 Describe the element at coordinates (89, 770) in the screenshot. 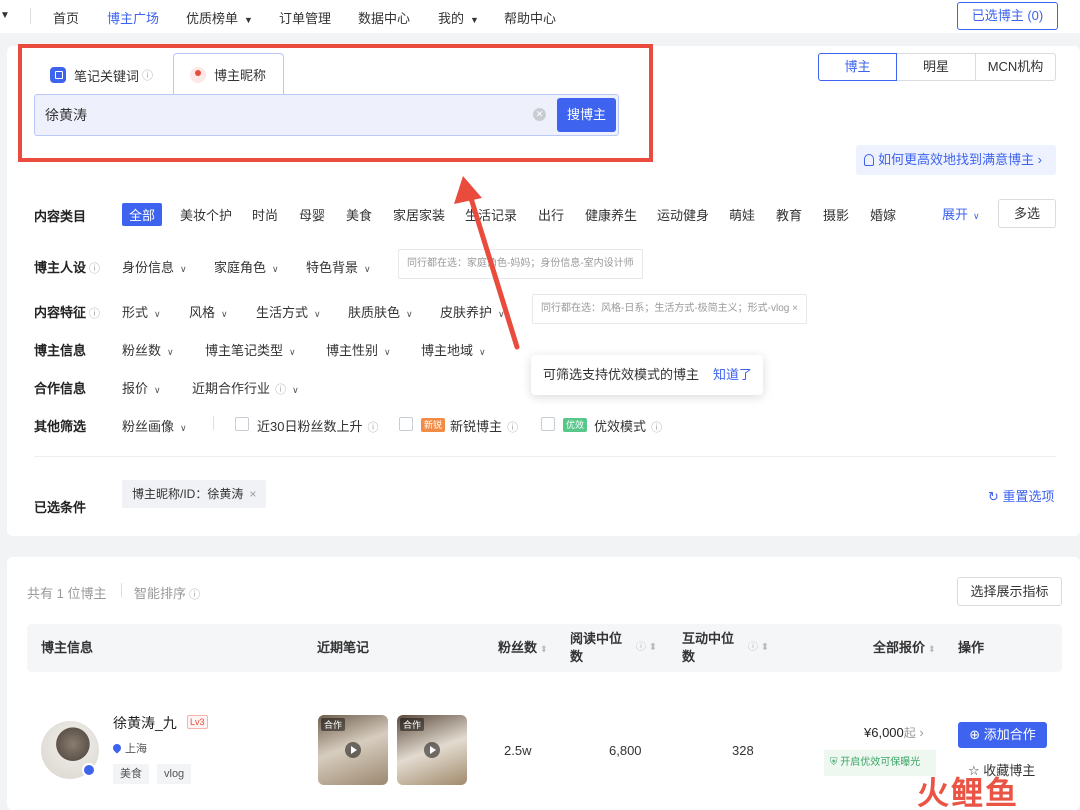

I see `verified-icon` at that location.